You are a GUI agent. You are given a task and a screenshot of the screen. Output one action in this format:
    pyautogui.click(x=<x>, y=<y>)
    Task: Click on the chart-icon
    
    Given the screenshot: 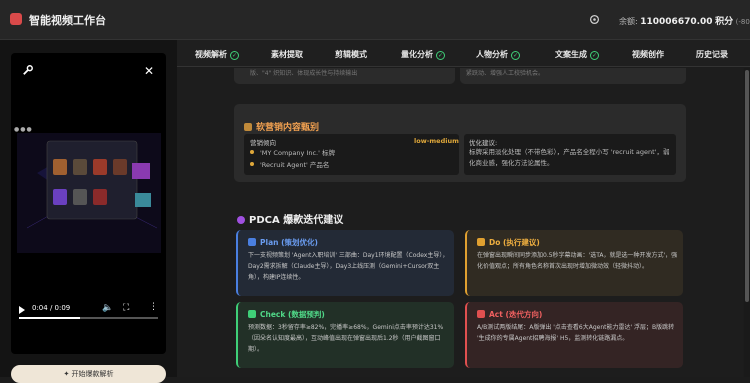 What is the action you would take?
    pyautogui.click(x=252, y=314)
    